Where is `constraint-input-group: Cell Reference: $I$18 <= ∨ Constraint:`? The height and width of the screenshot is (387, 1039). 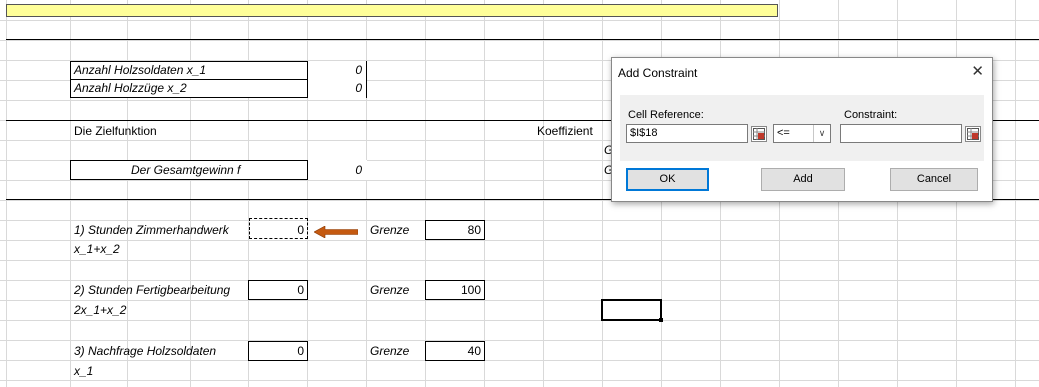
constraint-input-group: Cell Reference: $I$18 <= ∨ Constraint: is located at coordinates (802, 128).